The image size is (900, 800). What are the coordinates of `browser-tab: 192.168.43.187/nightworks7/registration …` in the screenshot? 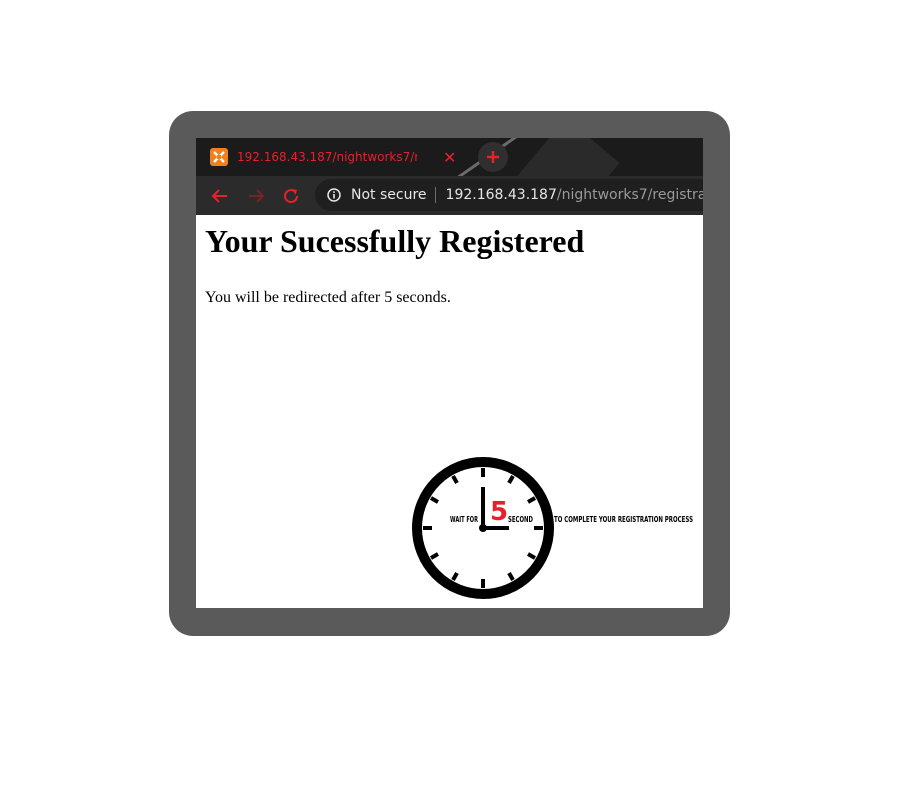 It's located at (339, 157).